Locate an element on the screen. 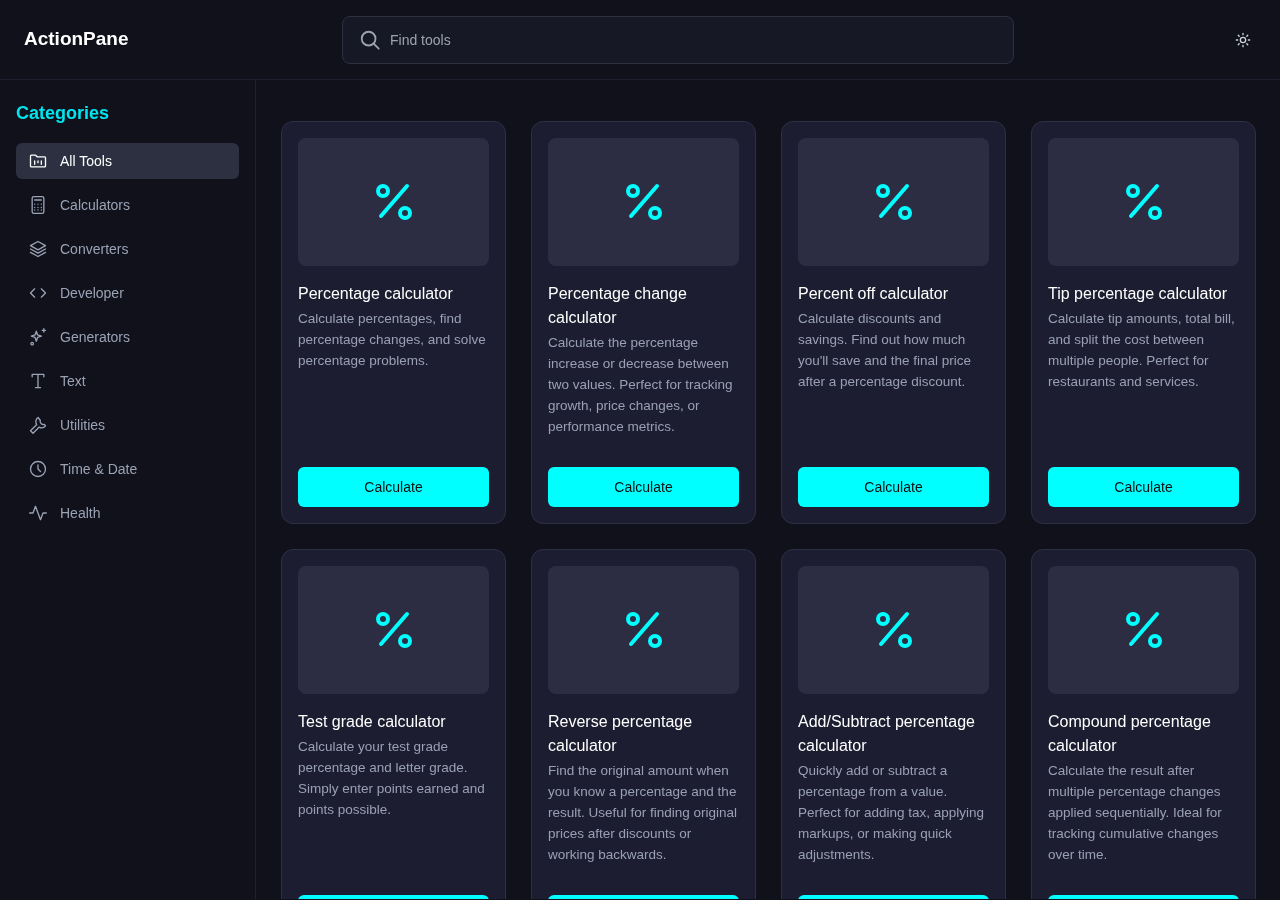 The width and height of the screenshot is (1280, 900). card-title: Compound percentage calculator is located at coordinates (1130, 734).